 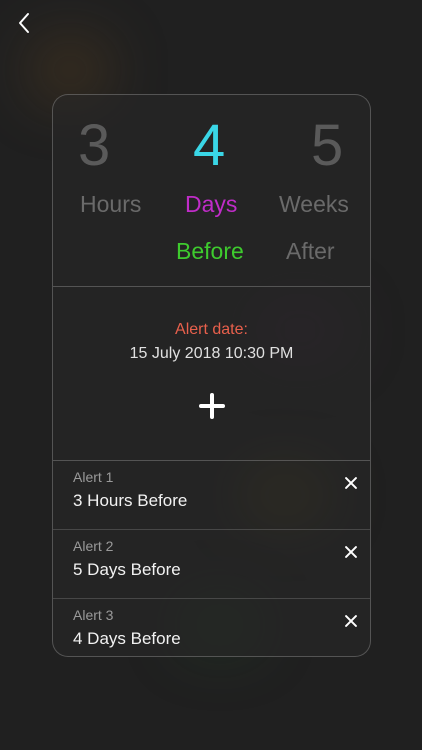 What do you see at coordinates (94, 146) in the screenshot?
I see `picker-number-option: 3` at bounding box center [94, 146].